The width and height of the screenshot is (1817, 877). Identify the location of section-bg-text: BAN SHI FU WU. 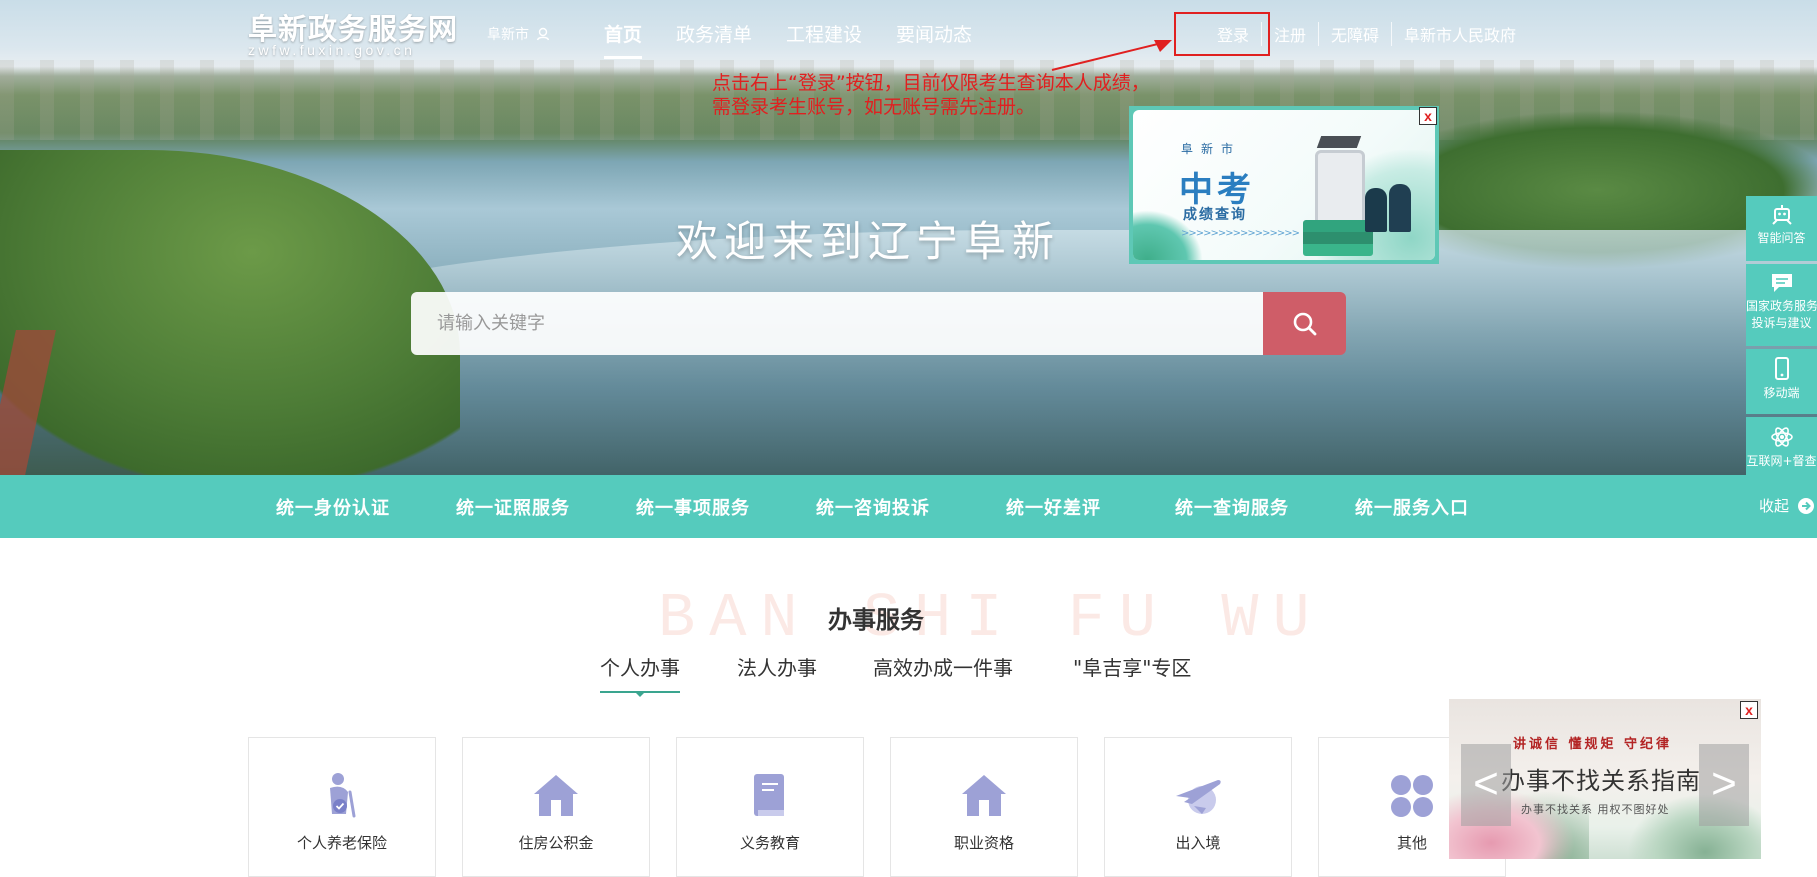
(991, 618).